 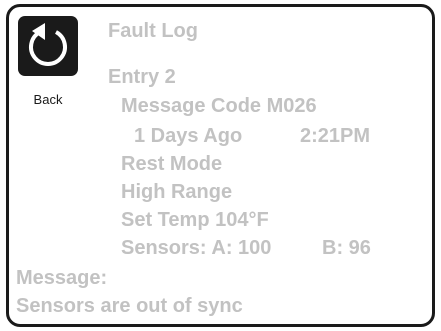 What do you see at coordinates (195, 220) in the screenshot?
I see `entry-set-temp: Set Temp 104°F` at bounding box center [195, 220].